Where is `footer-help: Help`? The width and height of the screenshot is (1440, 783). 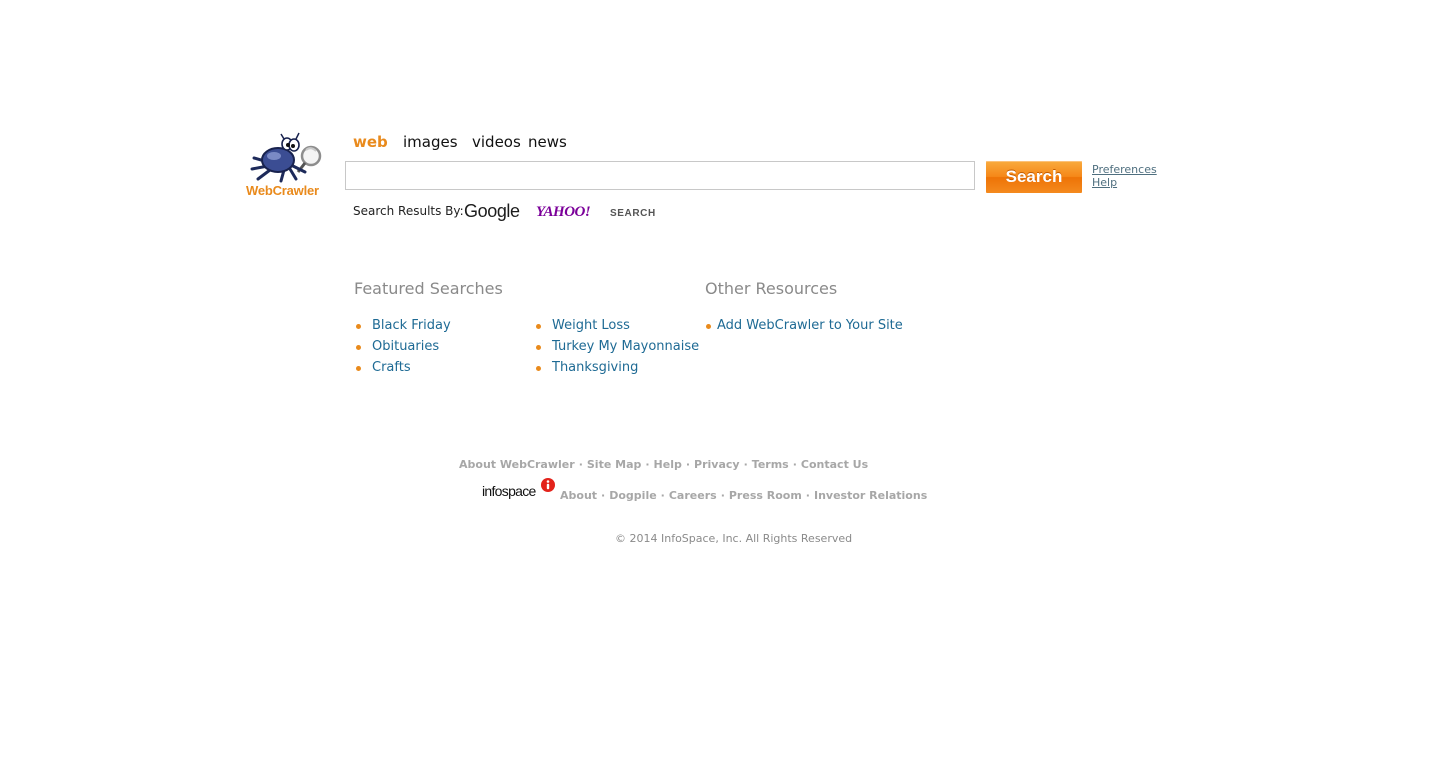 footer-help: Help is located at coordinates (668, 464).